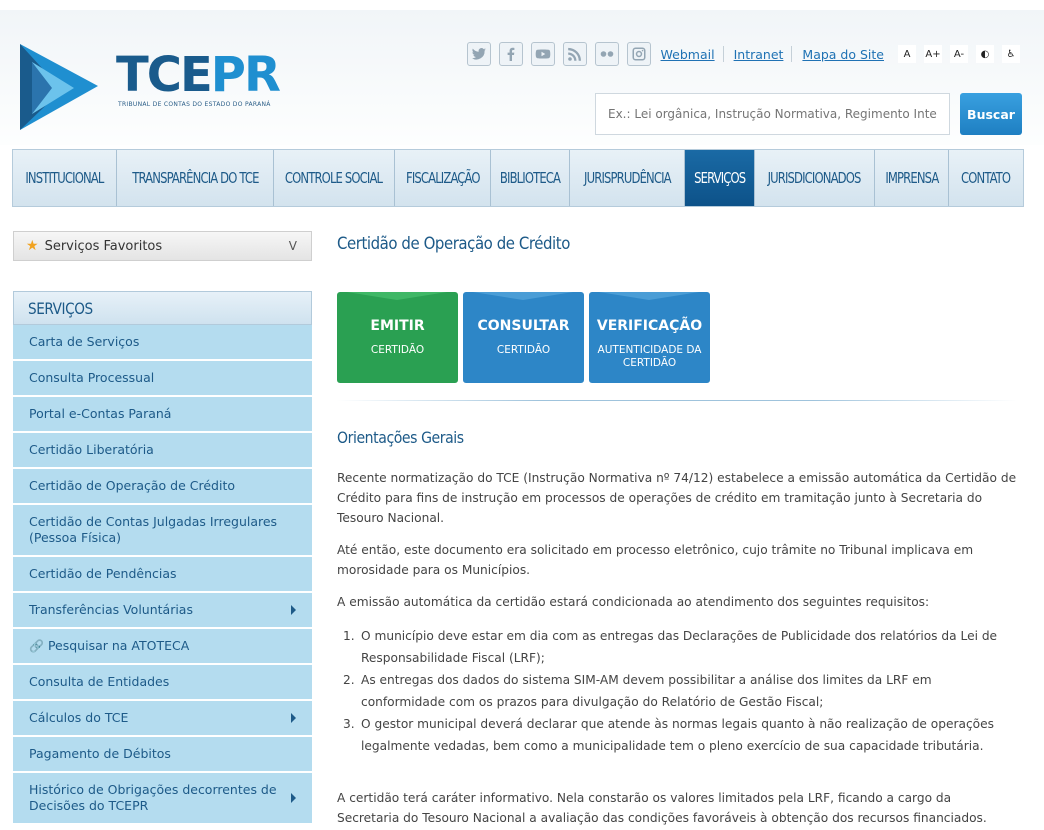 The height and width of the screenshot is (830, 1044). I want to click on page-title: Certidão de Operação de Crédito, so click(453, 244).